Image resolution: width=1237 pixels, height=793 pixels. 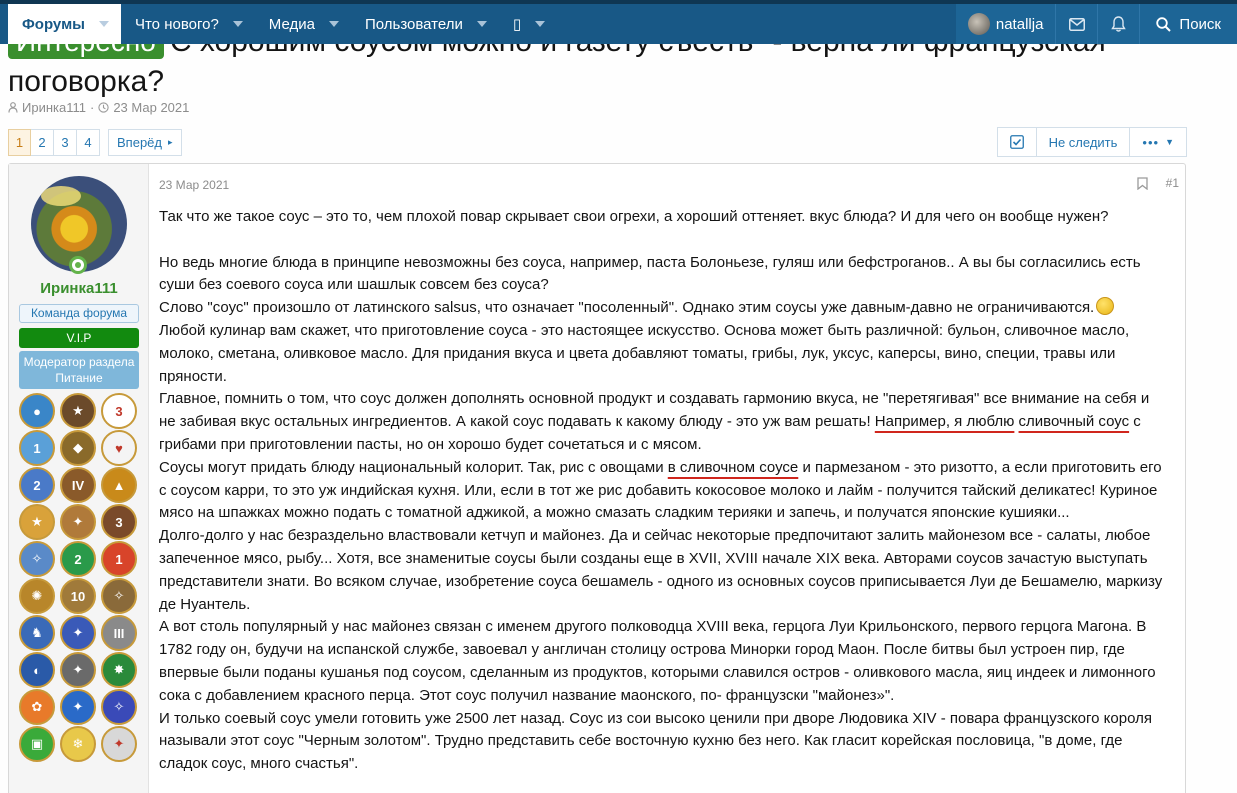 What do you see at coordinates (78, 448) in the screenshot?
I see `award-trophy-icon: ◆` at bounding box center [78, 448].